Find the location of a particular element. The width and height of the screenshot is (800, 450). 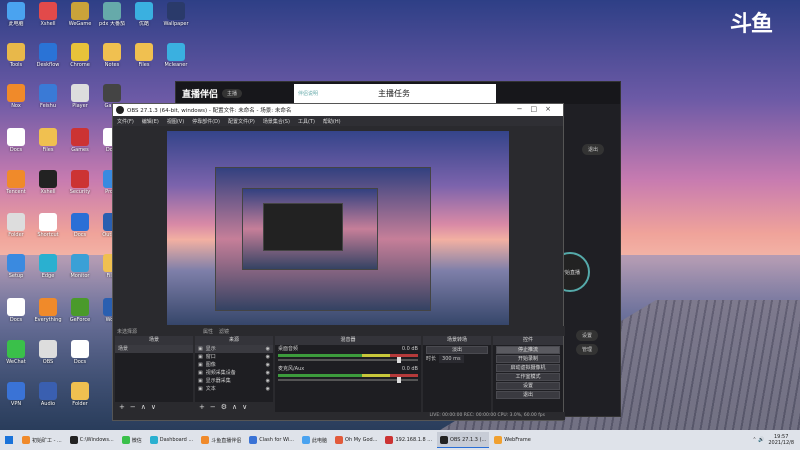

desktop-icon: Notes is located at coordinates (112, 55).